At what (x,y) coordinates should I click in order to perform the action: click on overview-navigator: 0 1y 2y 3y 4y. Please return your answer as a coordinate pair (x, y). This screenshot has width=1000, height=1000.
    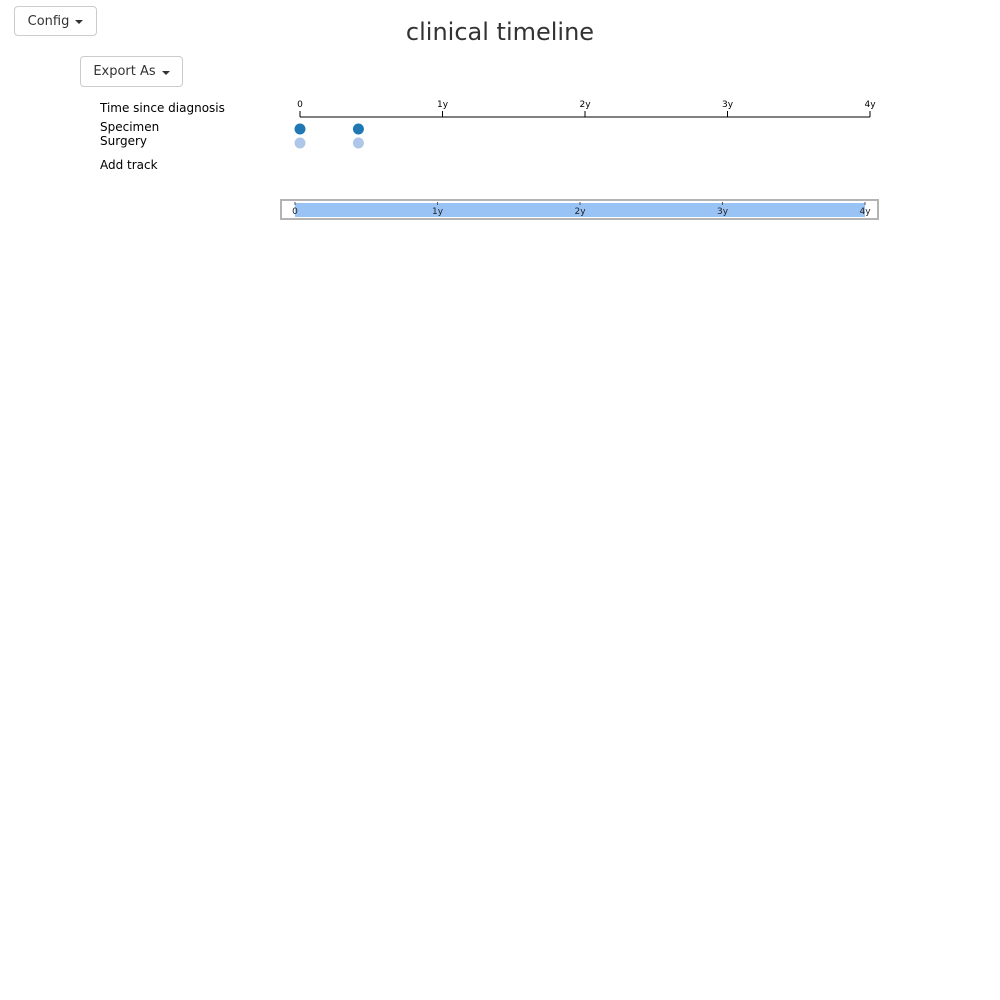
    Looking at the image, I should click on (579, 209).